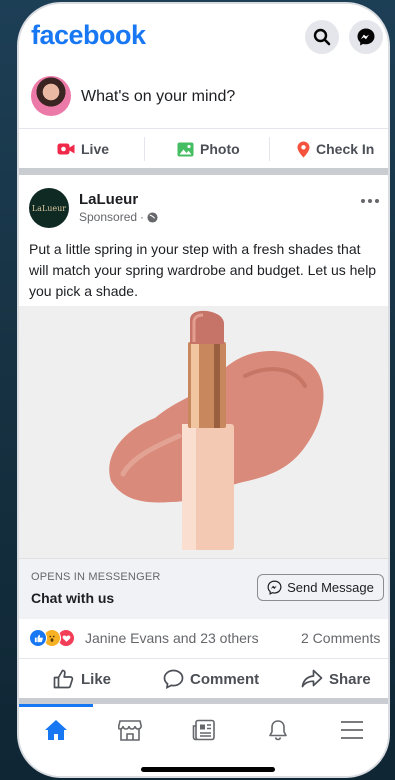 The height and width of the screenshot is (780, 395). Describe the element at coordinates (203, 205) in the screenshot. I see `post-header: LaLueur LaLueur Sponsored ·` at that location.